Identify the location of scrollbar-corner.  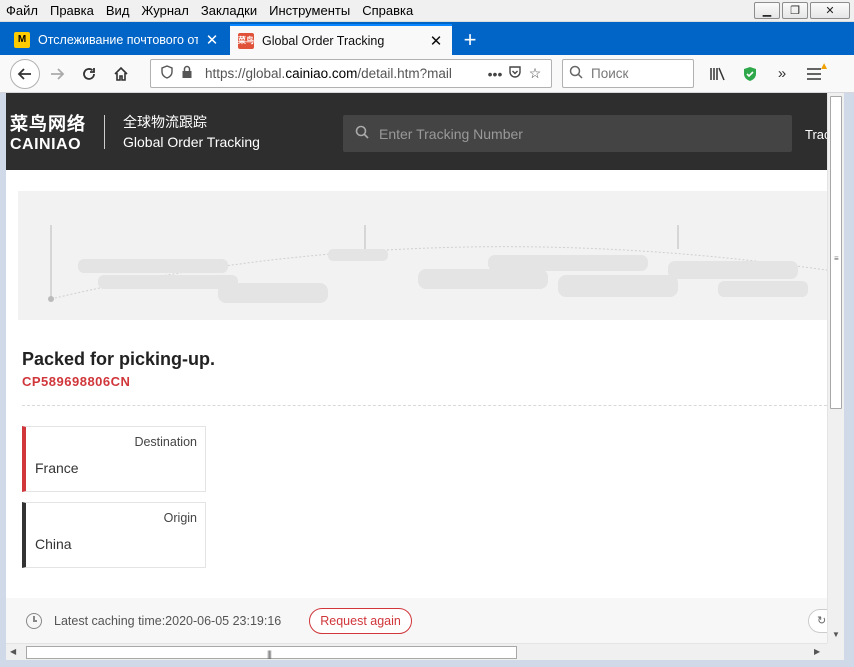
(835, 651).